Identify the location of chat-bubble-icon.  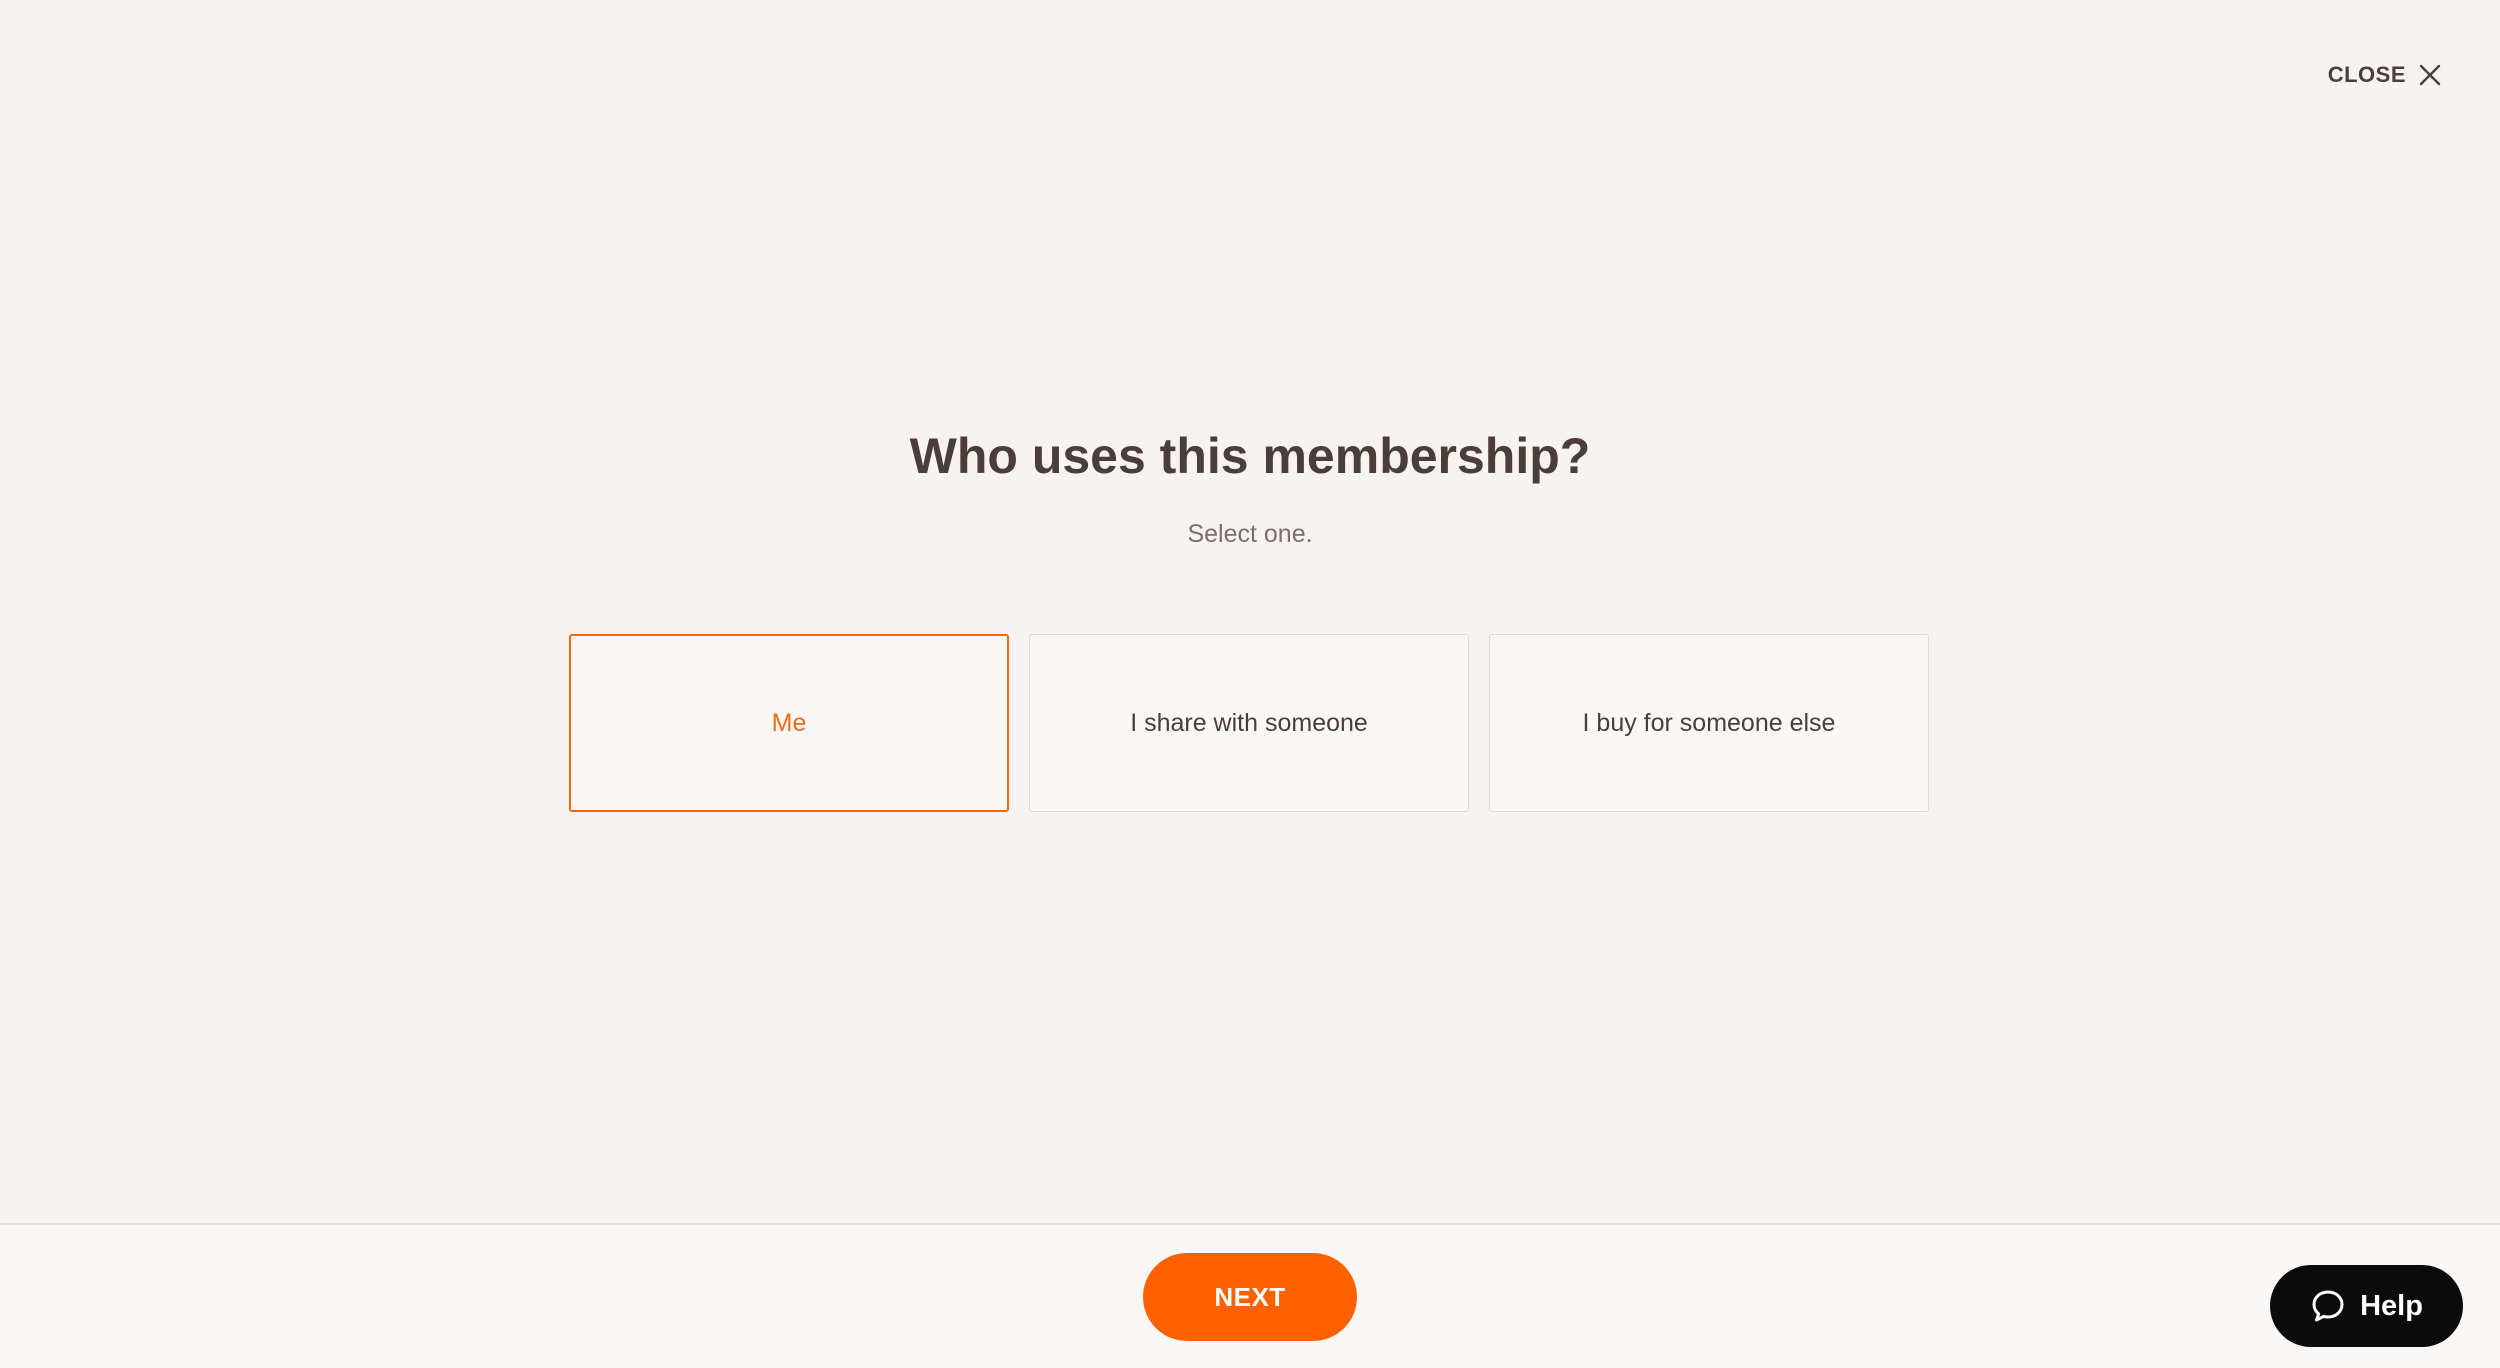
(2328, 1306).